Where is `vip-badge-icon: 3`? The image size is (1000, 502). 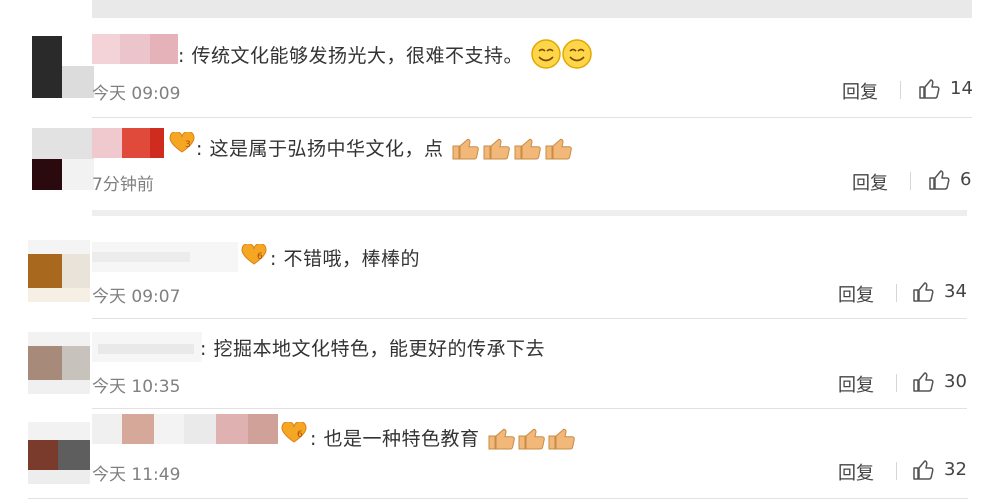 vip-badge-icon: 3 is located at coordinates (182, 142).